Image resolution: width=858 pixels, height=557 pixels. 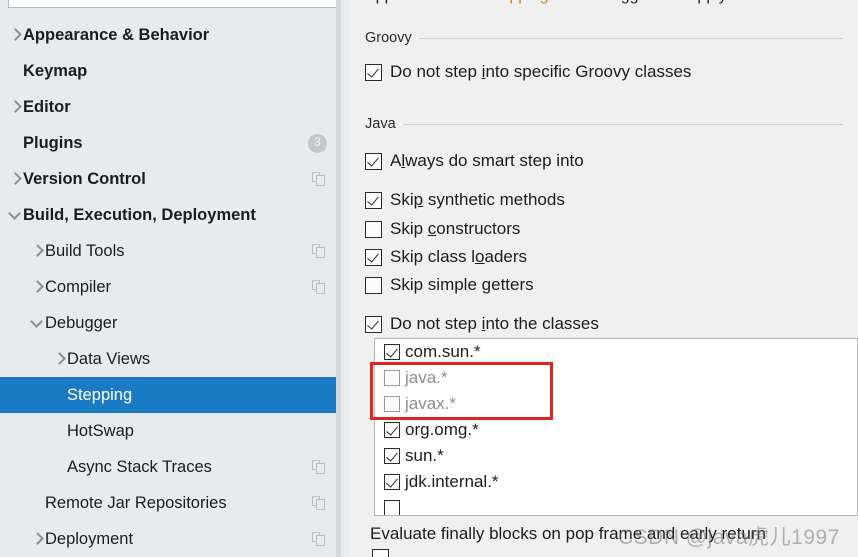 What do you see at coordinates (100, 430) in the screenshot?
I see `sidebar-item-label: HotSwap` at bounding box center [100, 430].